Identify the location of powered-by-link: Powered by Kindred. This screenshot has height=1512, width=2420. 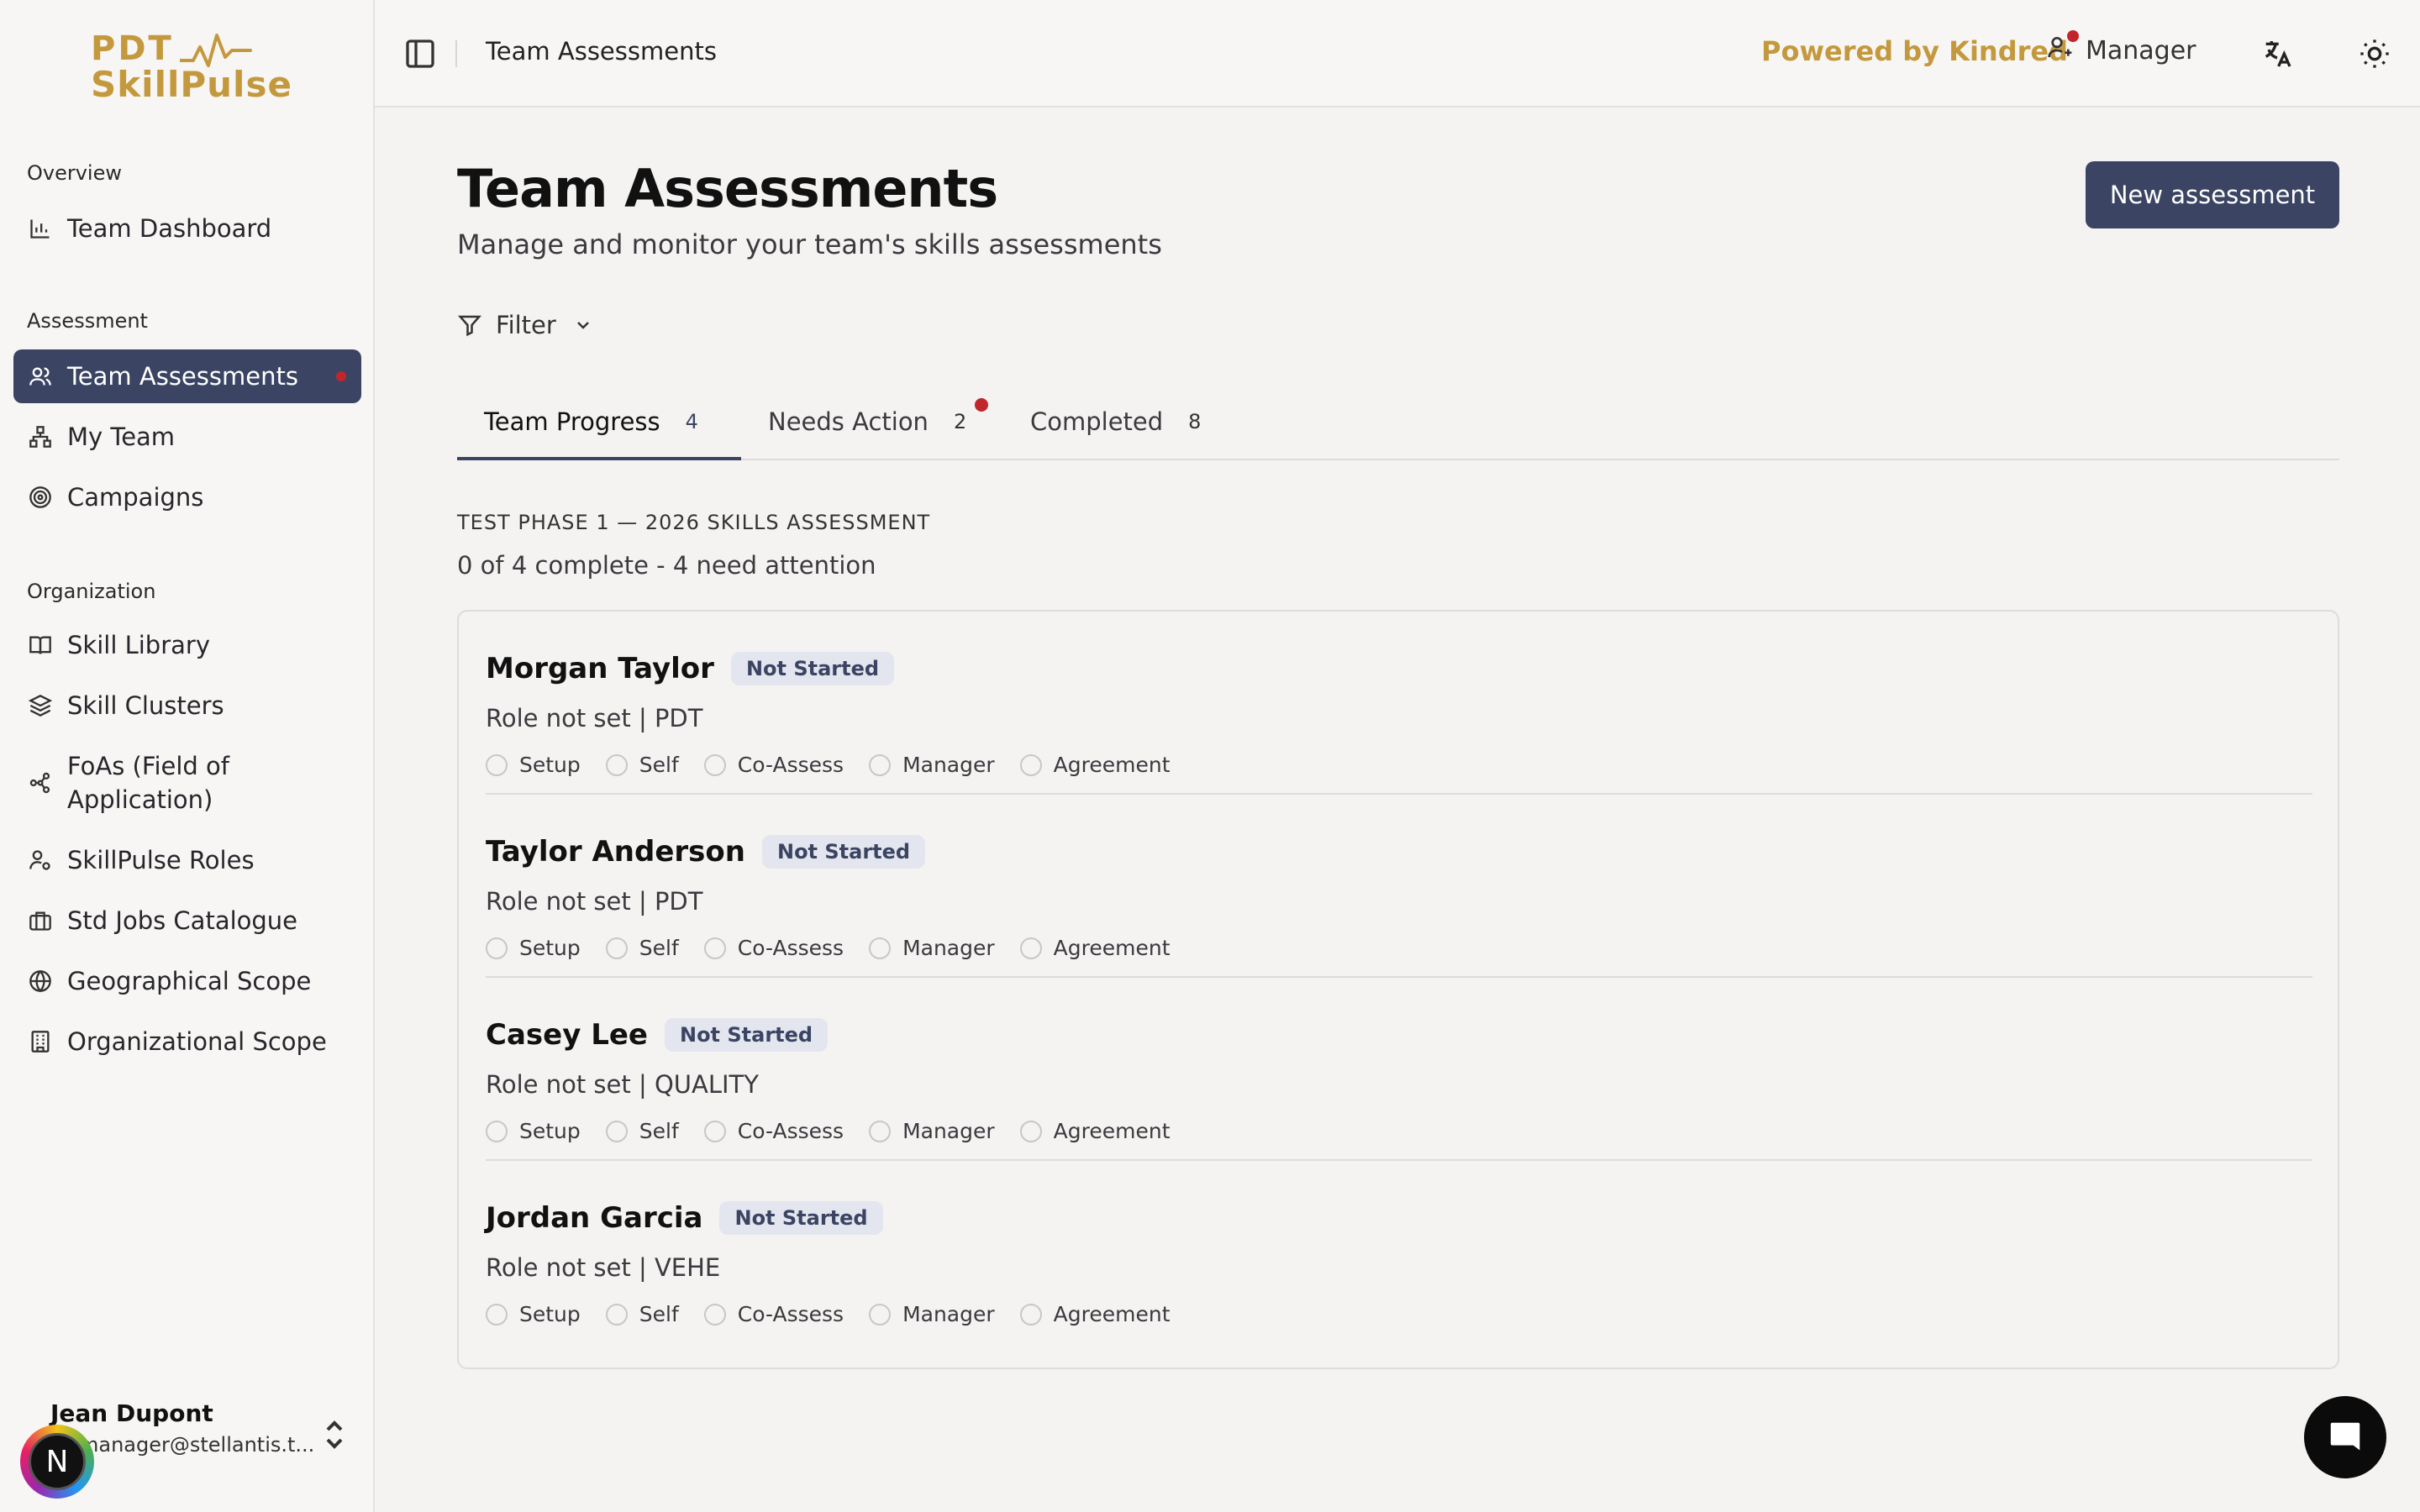
(1915, 51).